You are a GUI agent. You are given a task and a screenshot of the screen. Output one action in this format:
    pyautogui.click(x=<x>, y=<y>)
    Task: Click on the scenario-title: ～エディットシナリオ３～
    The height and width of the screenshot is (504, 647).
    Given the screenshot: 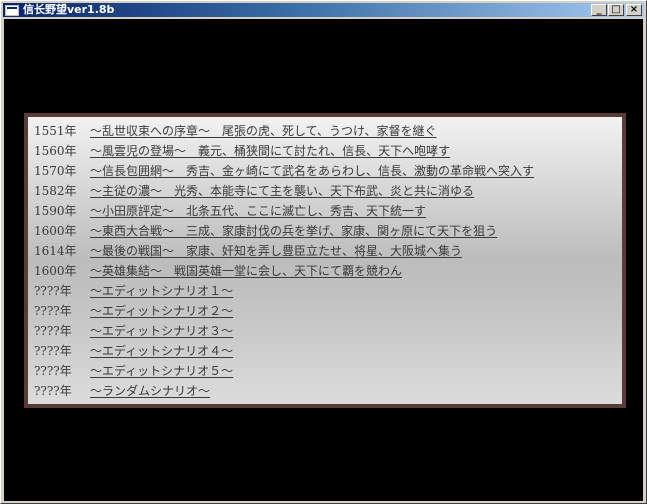 What is the action you would take?
    pyautogui.click(x=162, y=331)
    